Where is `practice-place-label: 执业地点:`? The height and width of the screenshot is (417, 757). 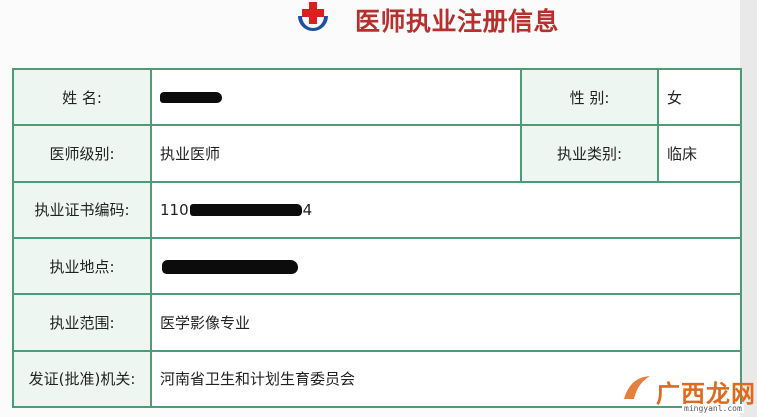 practice-place-label: 执业地点: is located at coordinates (82, 266).